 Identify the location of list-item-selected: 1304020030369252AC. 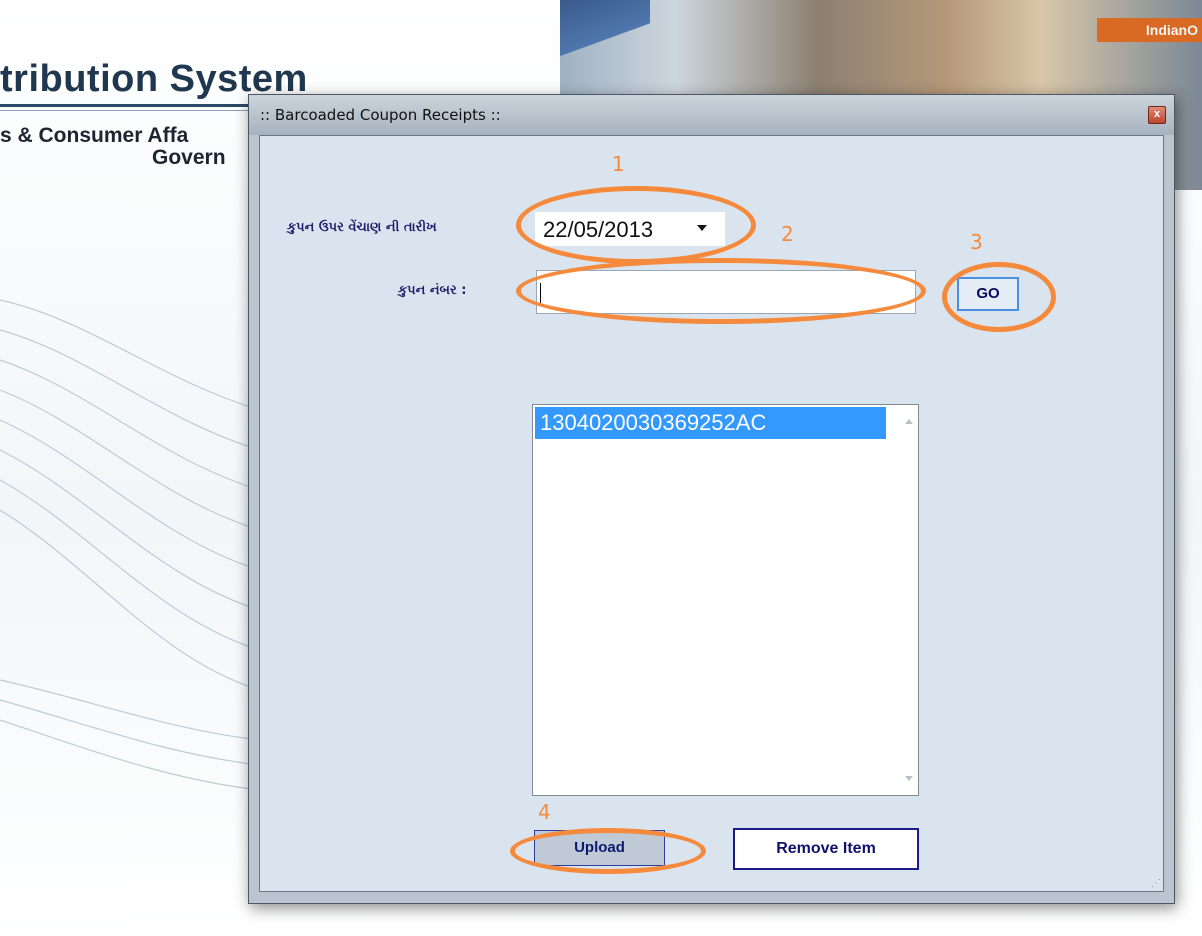
(710, 423).